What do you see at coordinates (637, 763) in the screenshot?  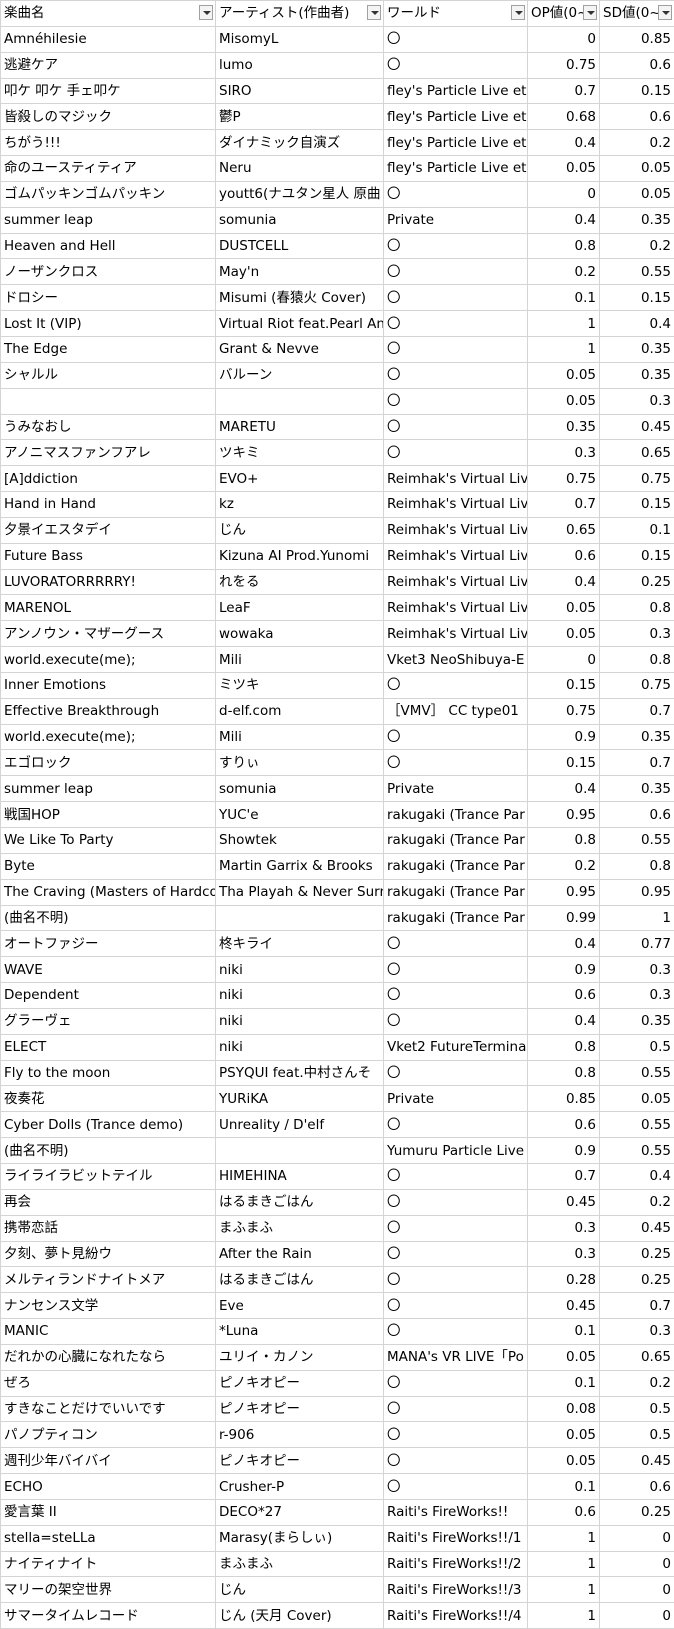 I see `cell-sd-value: 0.7` at bounding box center [637, 763].